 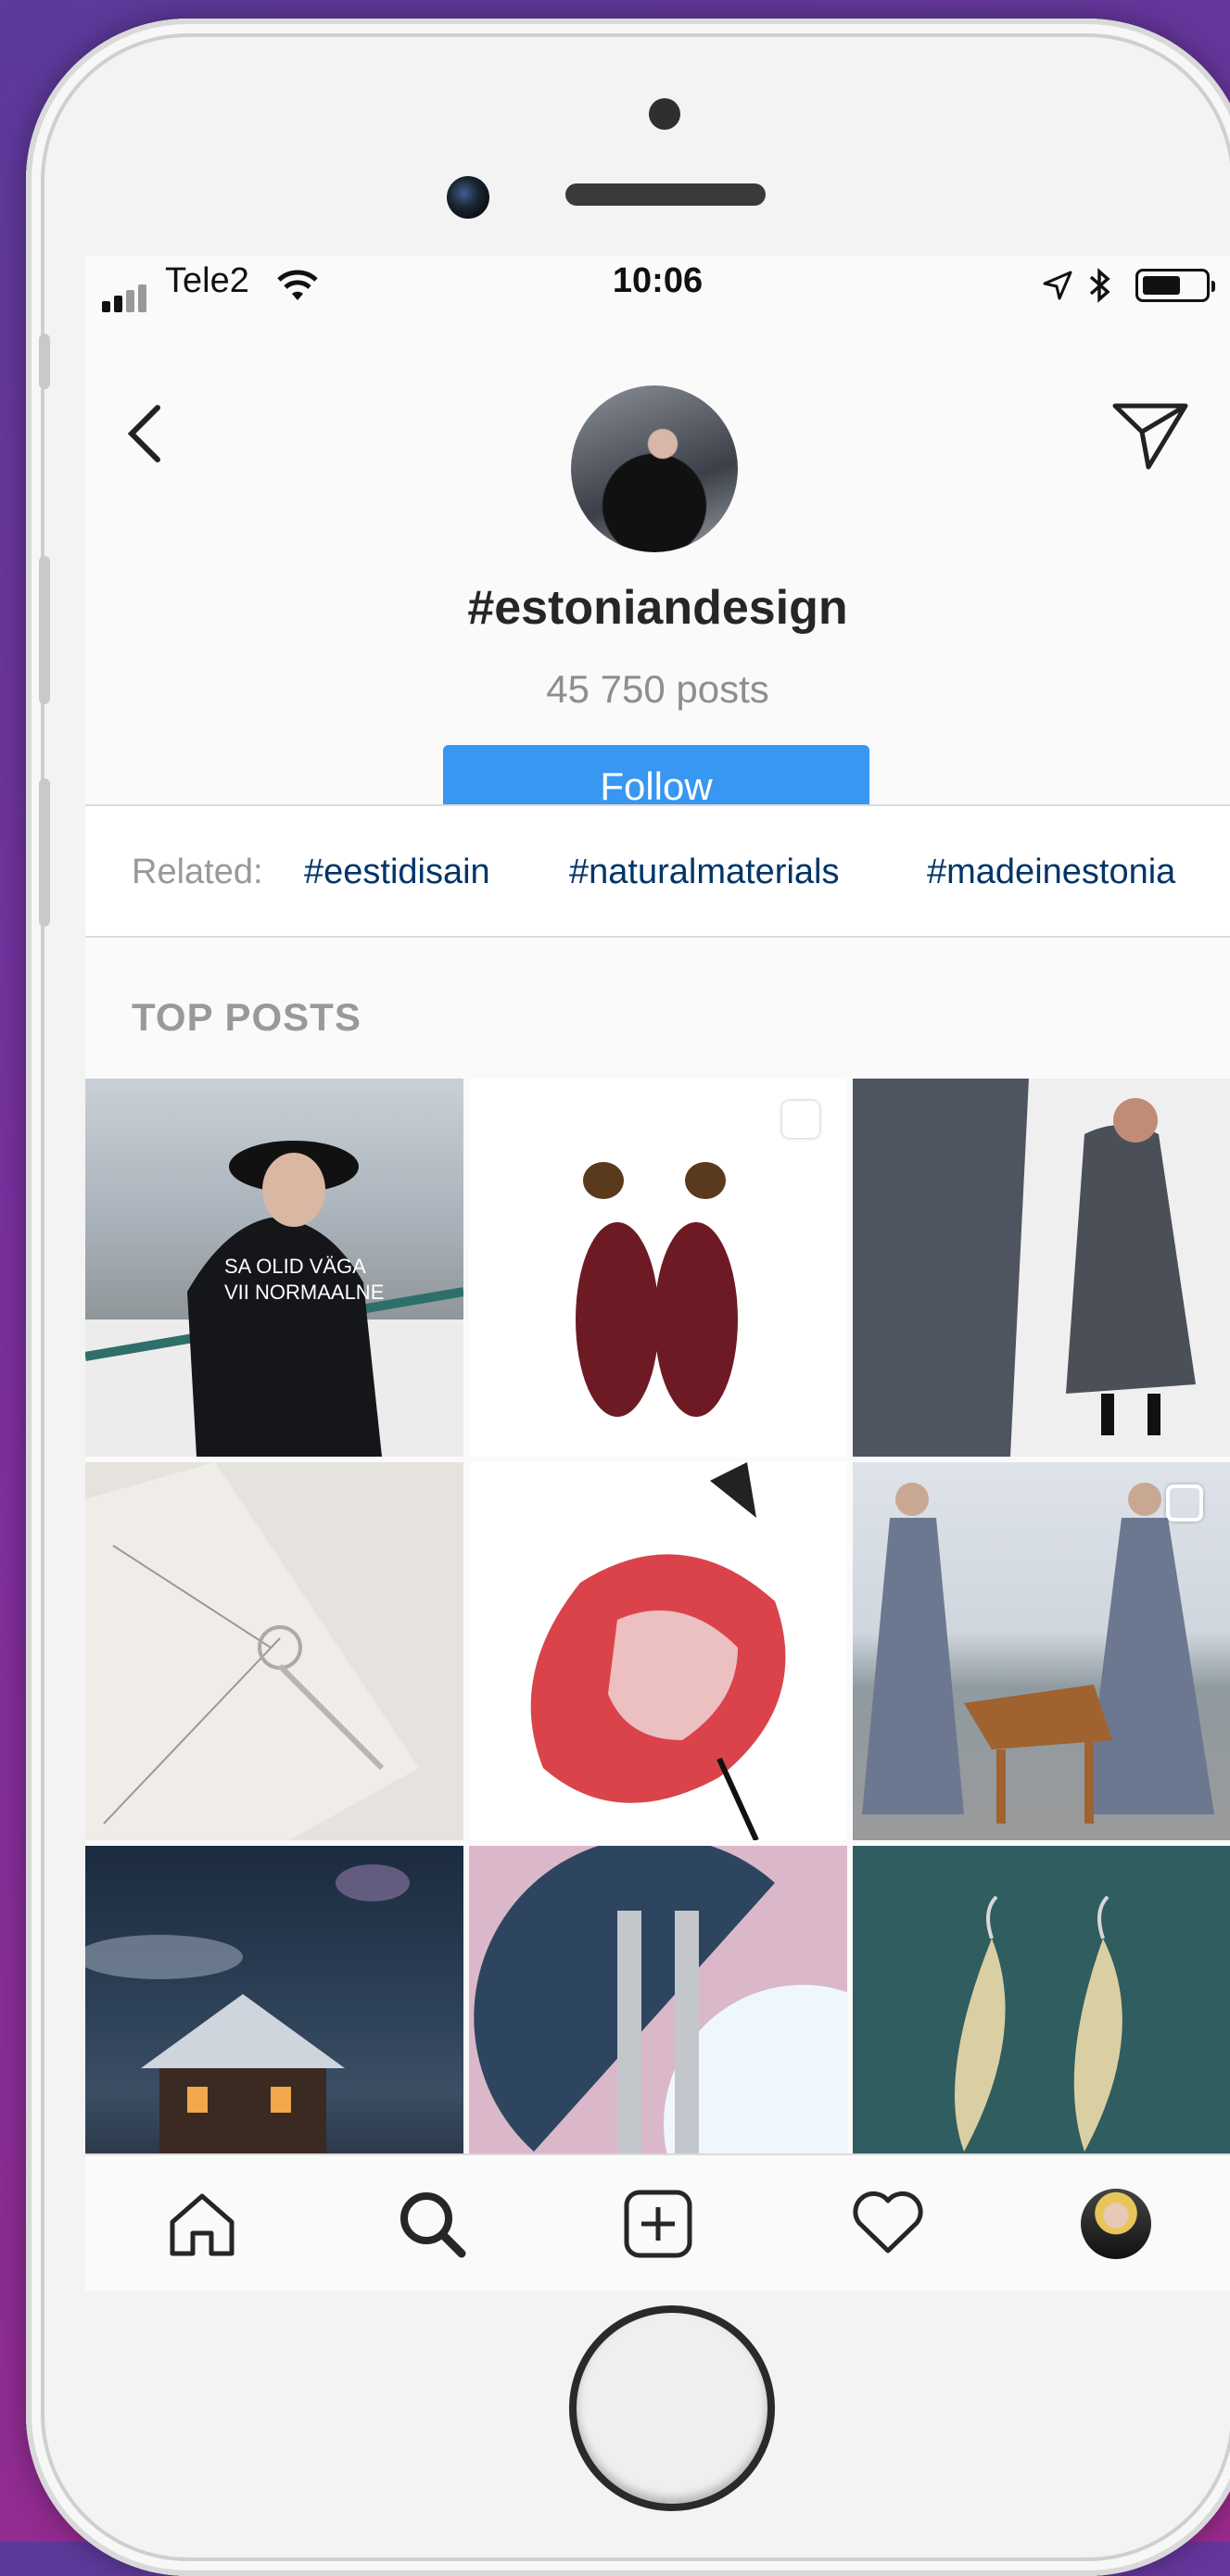 What do you see at coordinates (246, 1017) in the screenshot?
I see `section-title-top-posts: TOP POSTS` at bounding box center [246, 1017].